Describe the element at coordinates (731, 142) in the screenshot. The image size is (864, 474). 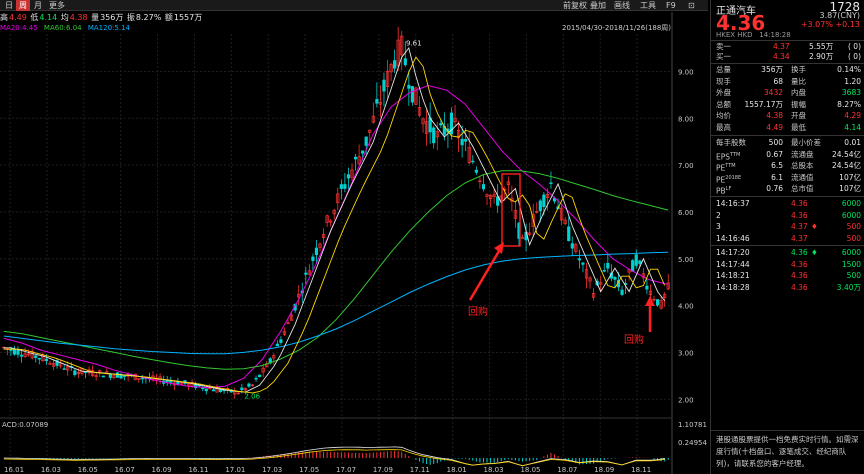
I see `fundamental-label: 每手股数` at that location.